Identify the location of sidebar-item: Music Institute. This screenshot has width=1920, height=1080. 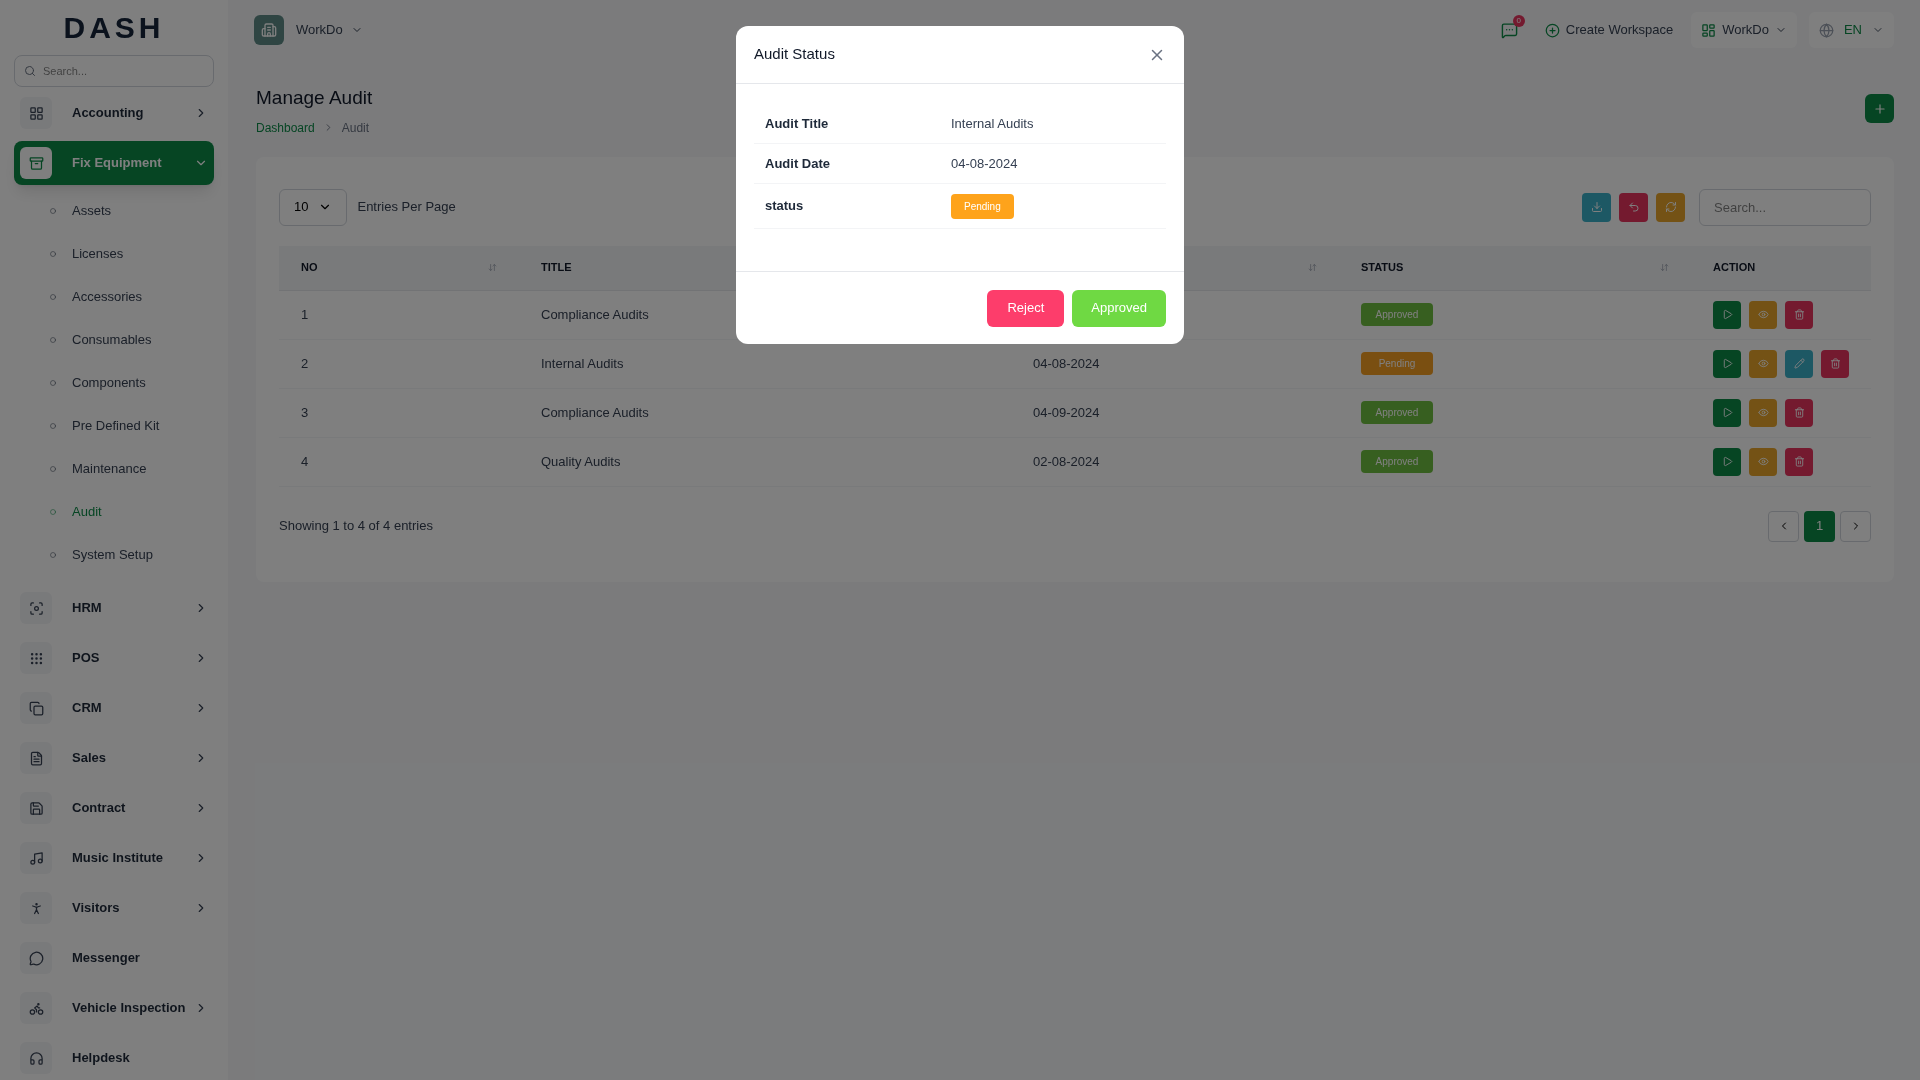
(114, 858).